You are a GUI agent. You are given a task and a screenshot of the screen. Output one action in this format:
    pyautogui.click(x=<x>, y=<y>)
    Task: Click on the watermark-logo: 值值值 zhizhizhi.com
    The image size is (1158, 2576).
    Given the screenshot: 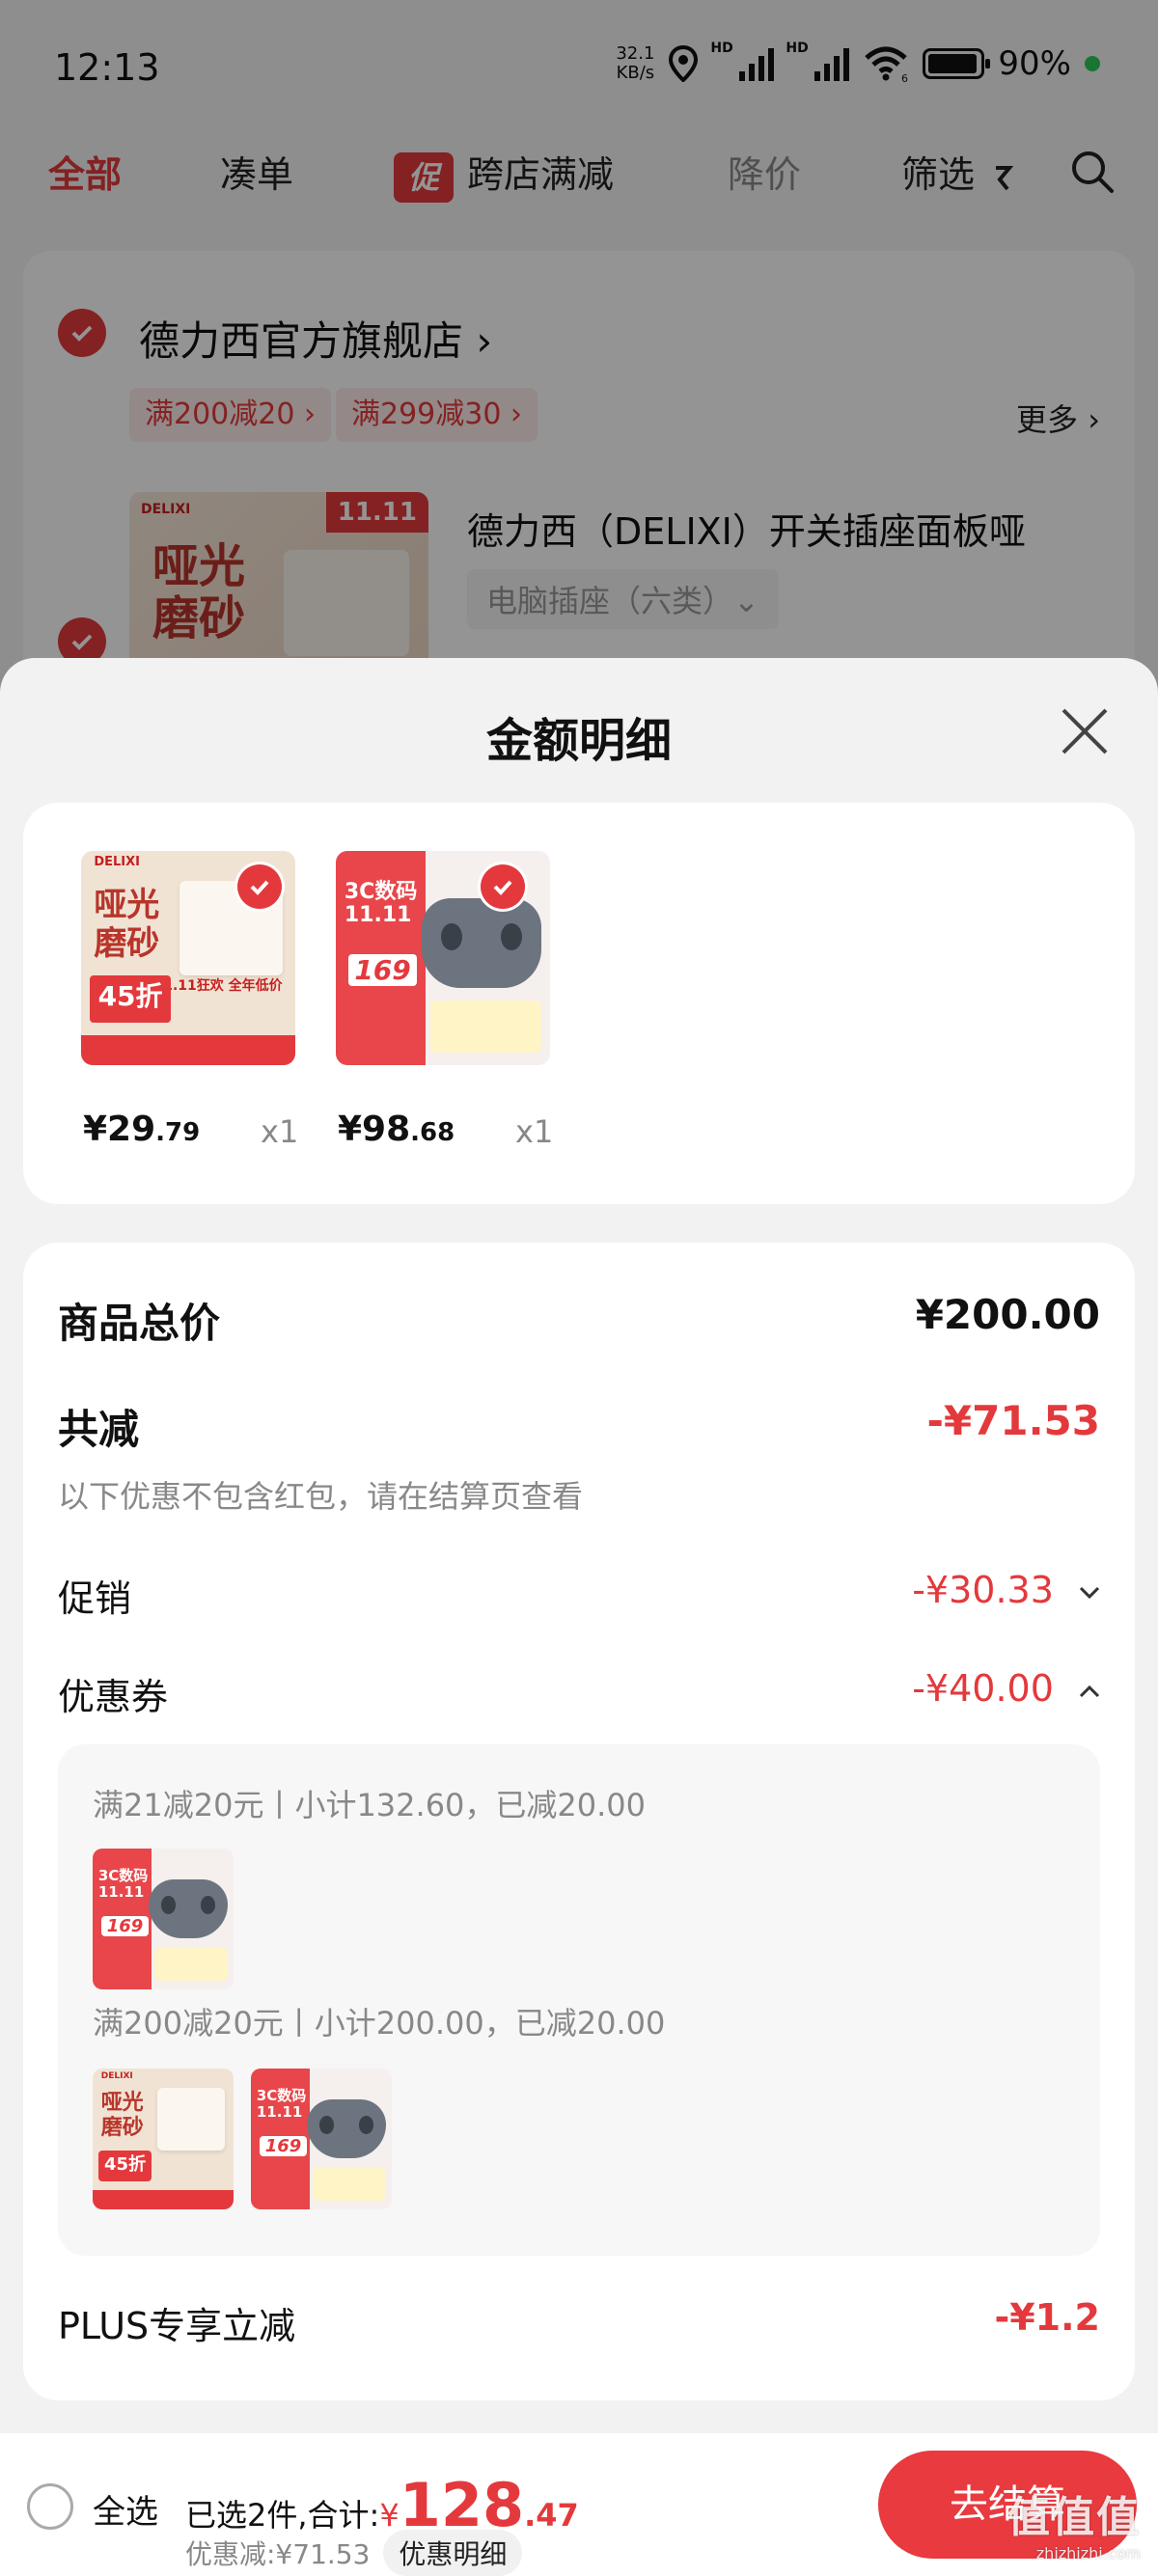 What is the action you would take?
    pyautogui.click(x=1074, y=2527)
    